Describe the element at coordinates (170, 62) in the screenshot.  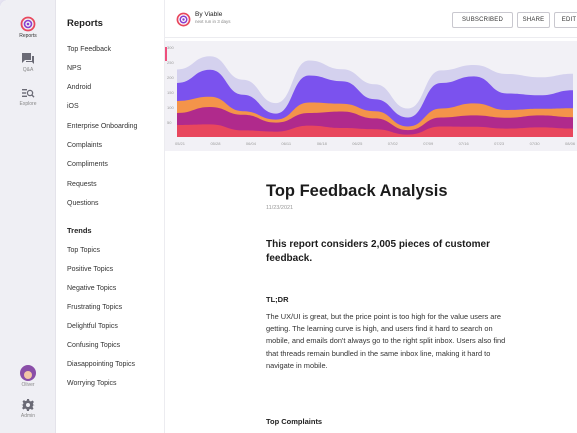
I see `y-tick-label: 250` at that location.